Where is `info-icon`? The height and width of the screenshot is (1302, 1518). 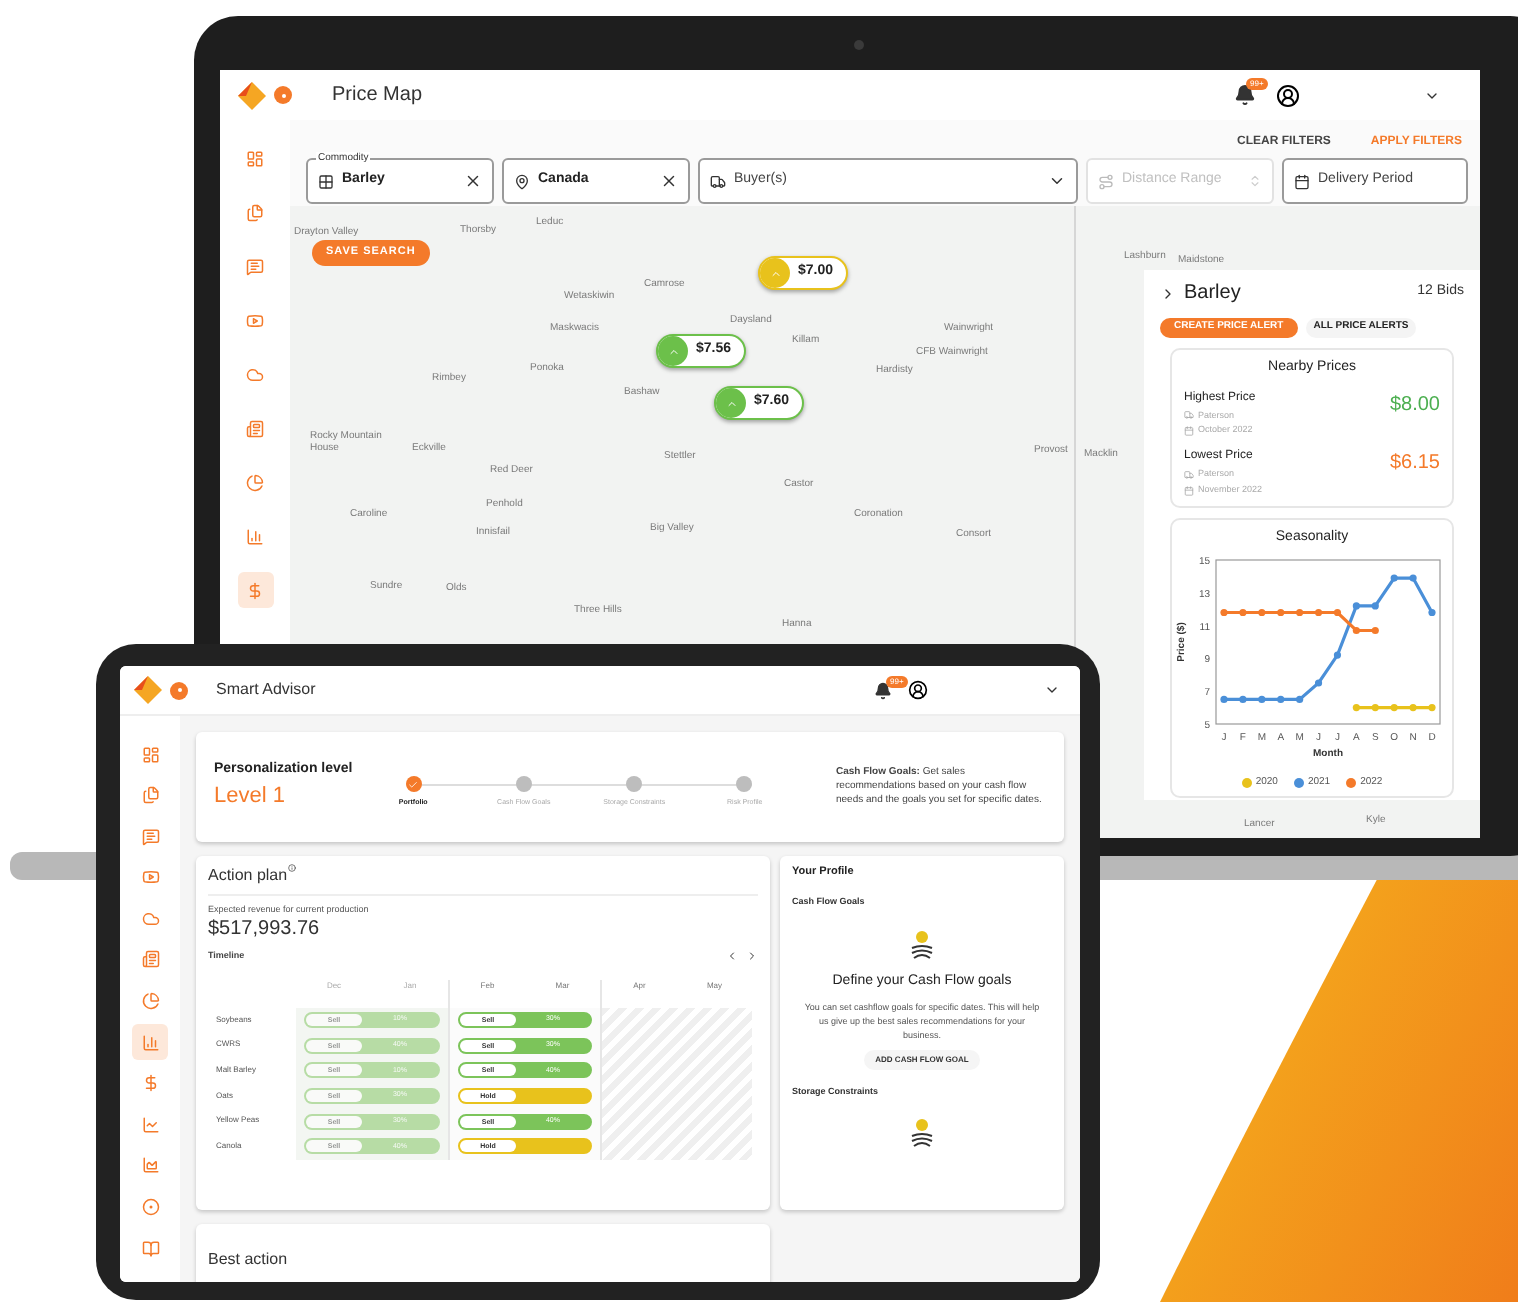 info-icon is located at coordinates (291, 868).